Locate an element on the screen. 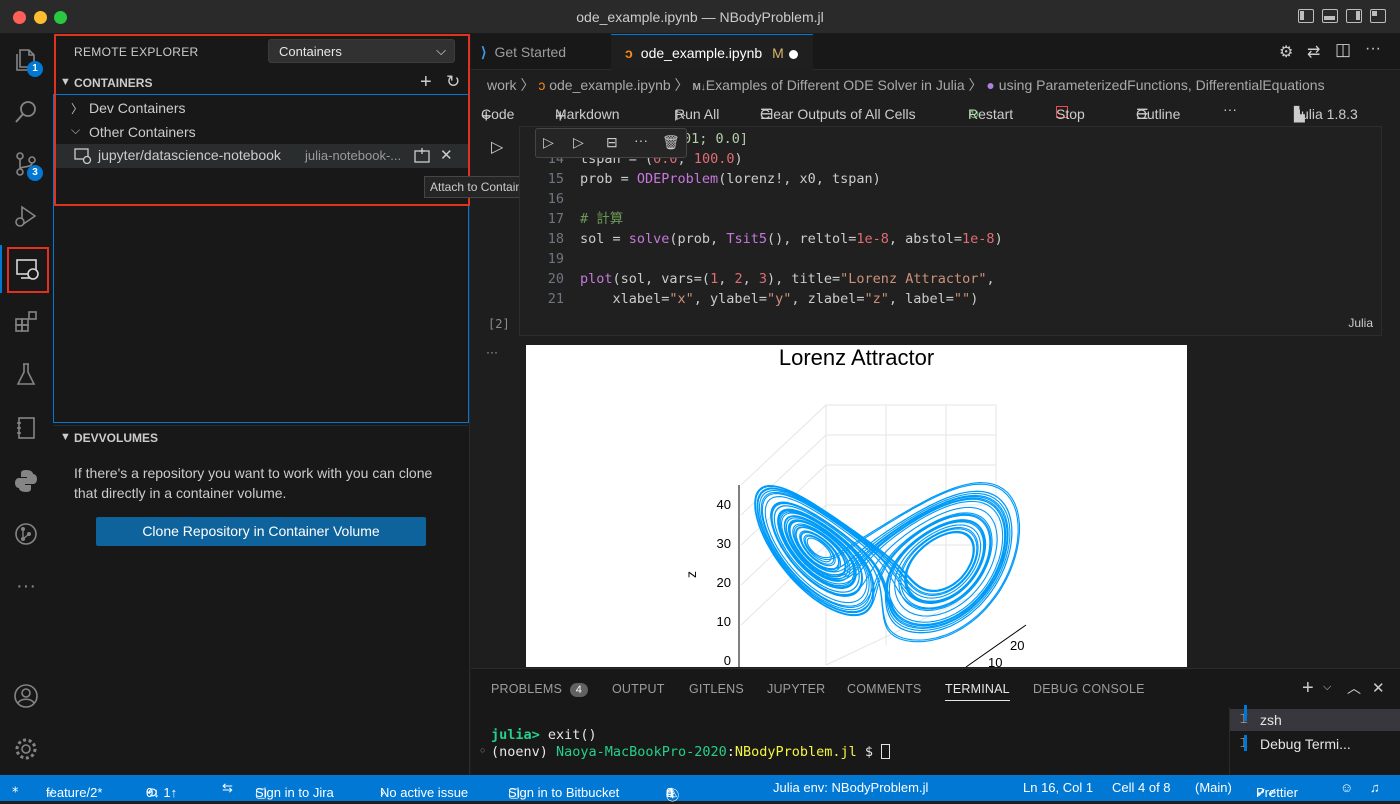  jira-label: Sign in to Jira is located at coordinates (294, 792).